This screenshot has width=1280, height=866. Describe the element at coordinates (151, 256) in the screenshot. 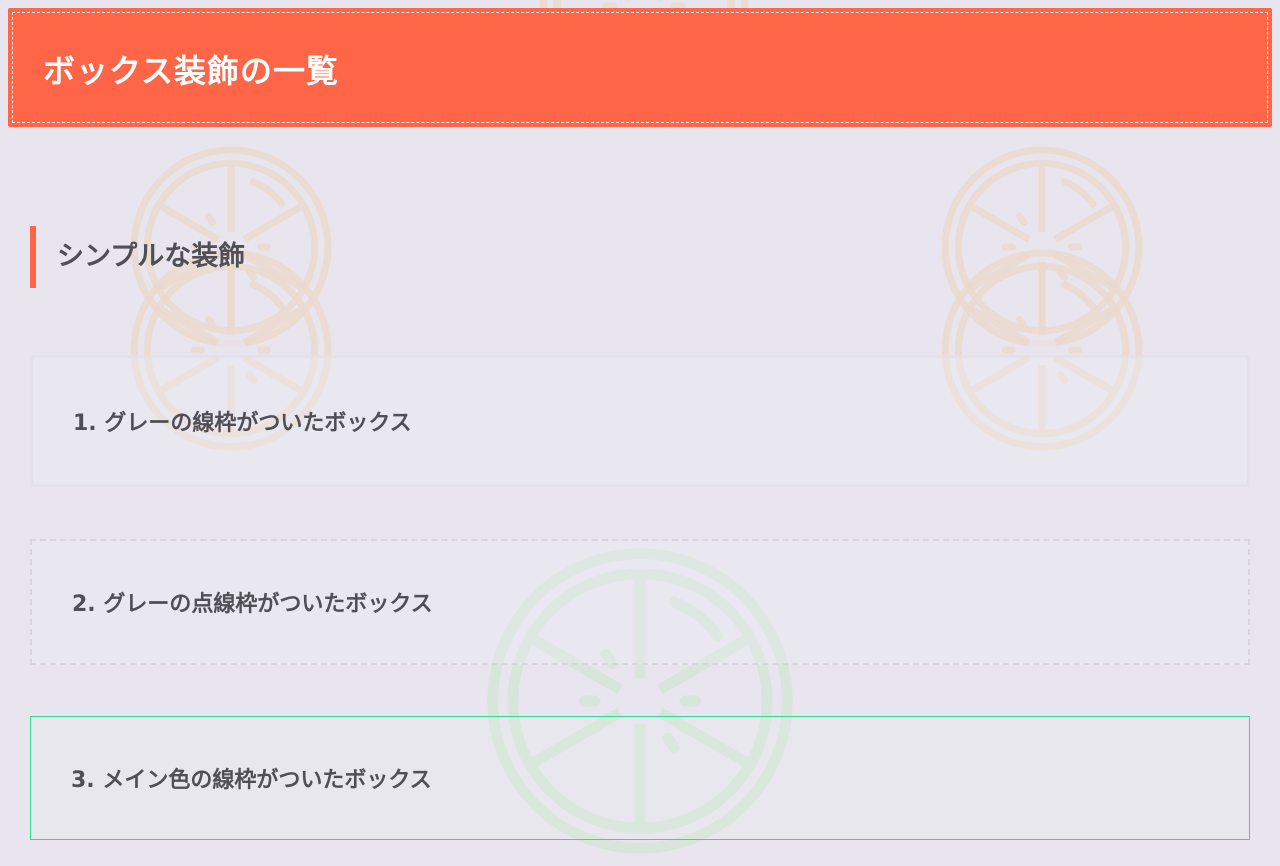

I see `section-title: シンプルな装飾` at that location.